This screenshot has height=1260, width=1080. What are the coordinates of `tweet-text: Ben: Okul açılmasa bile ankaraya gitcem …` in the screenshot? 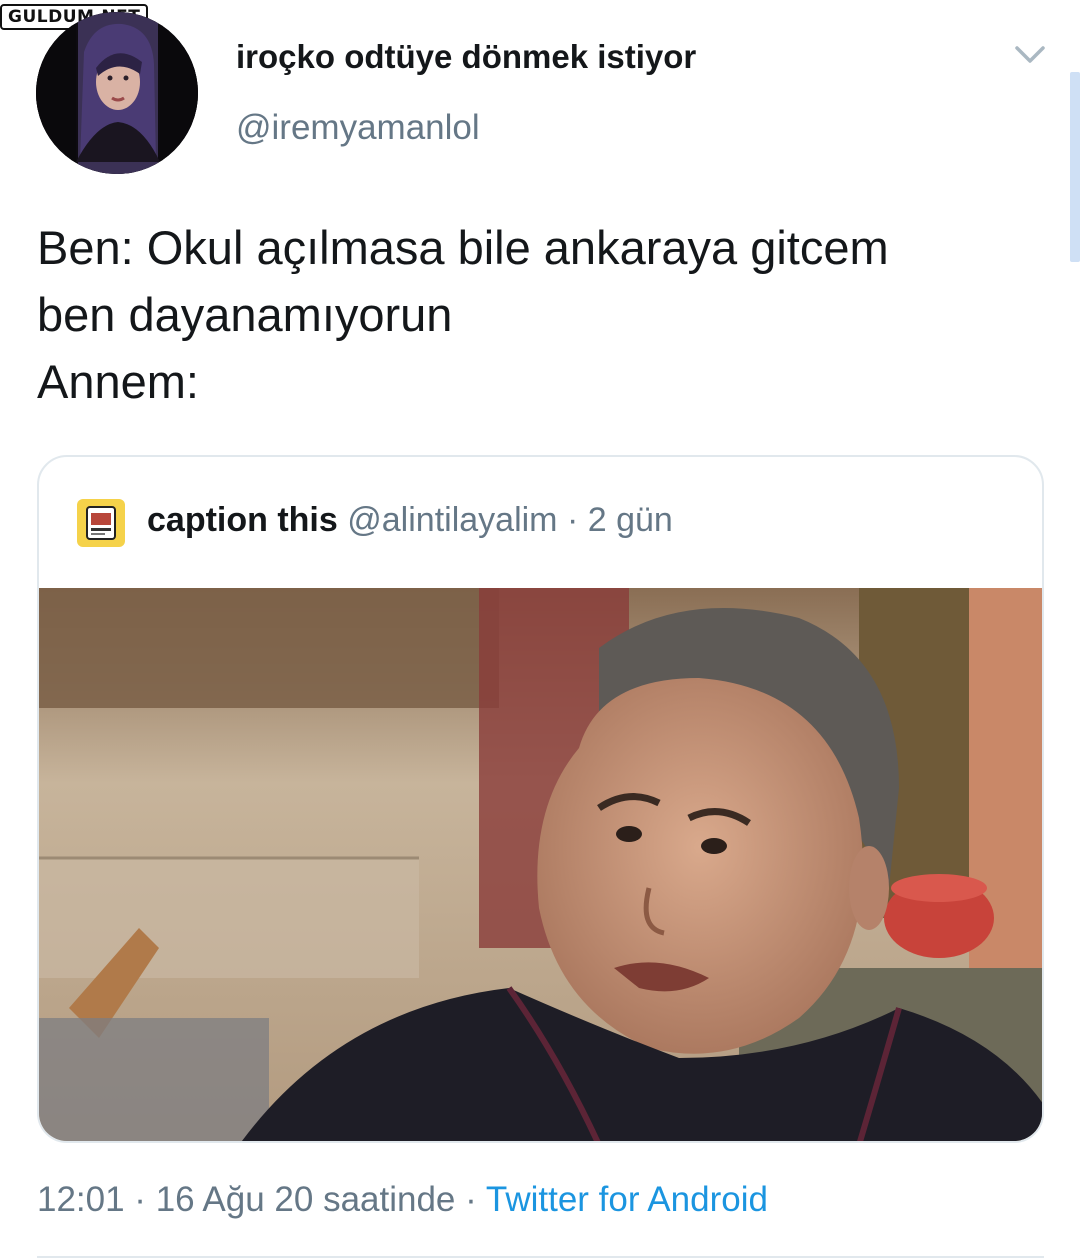 It's located at (537, 314).